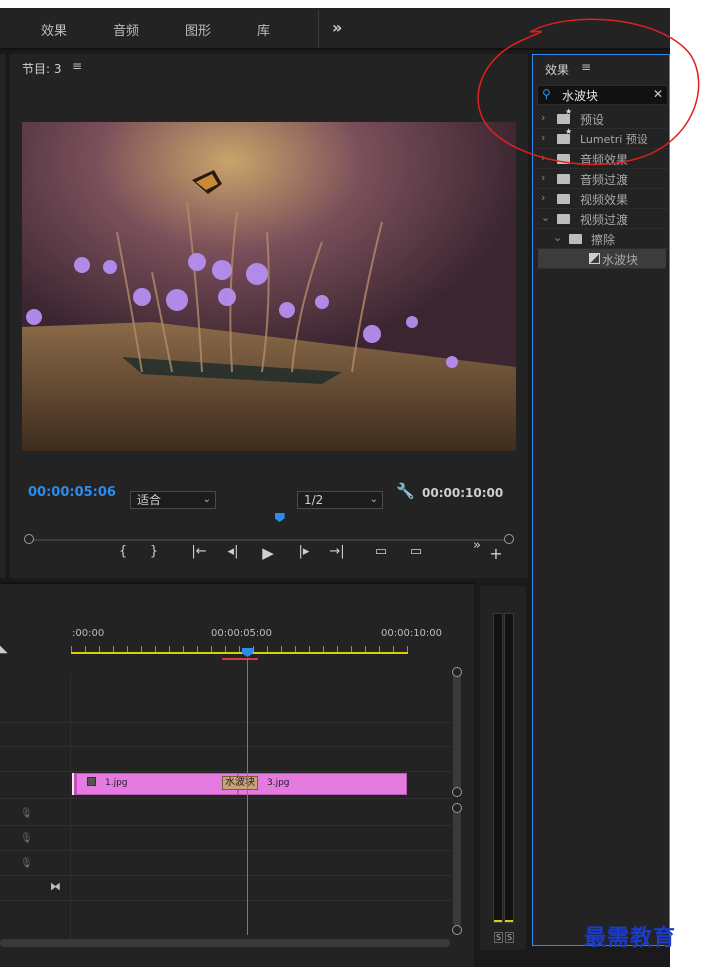 The height and width of the screenshot is (967, 707). Describe the element at coordinates (199, 551) in the screenshot. I see `go-to-in-button: |←` at that location.